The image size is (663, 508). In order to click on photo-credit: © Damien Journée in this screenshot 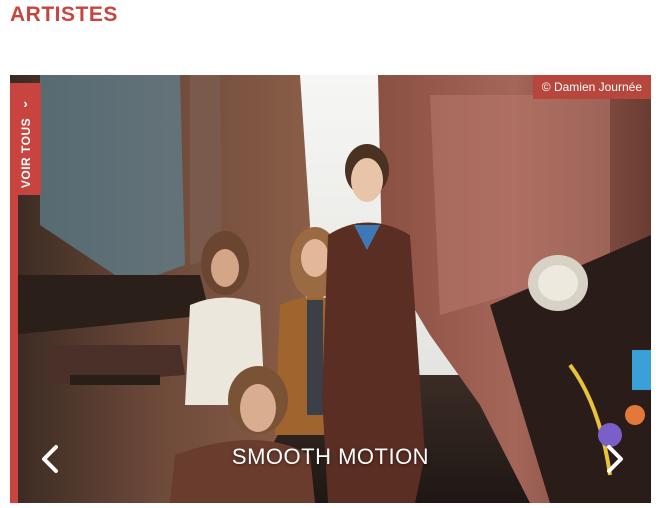, I will do `click(591, 87)`.